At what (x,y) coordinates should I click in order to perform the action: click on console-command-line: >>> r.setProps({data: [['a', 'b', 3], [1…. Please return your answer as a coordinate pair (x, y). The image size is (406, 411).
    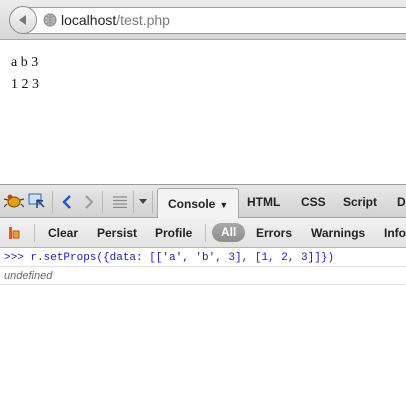
    Looking at the image, I should click on (203, 258).